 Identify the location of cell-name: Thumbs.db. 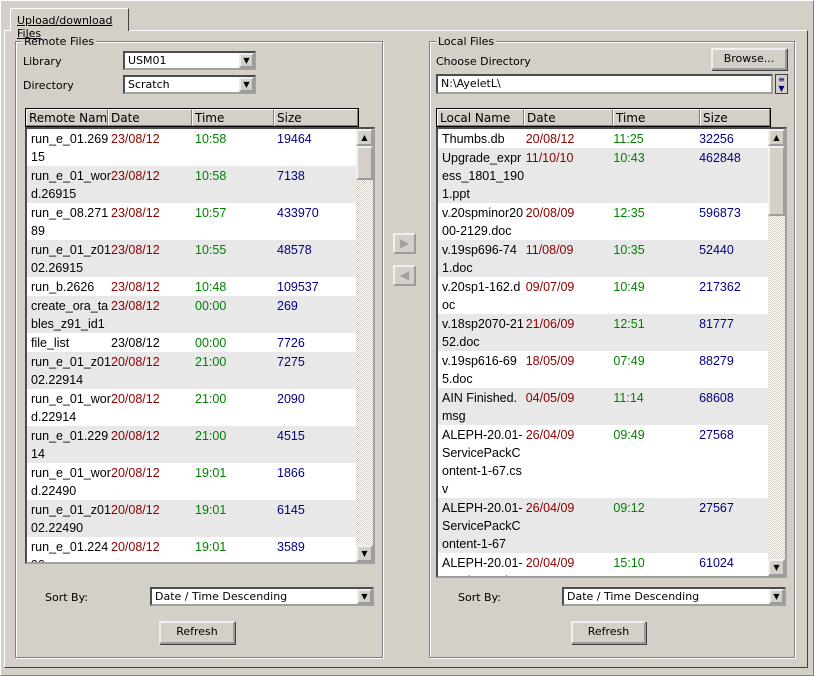
(473, 139).